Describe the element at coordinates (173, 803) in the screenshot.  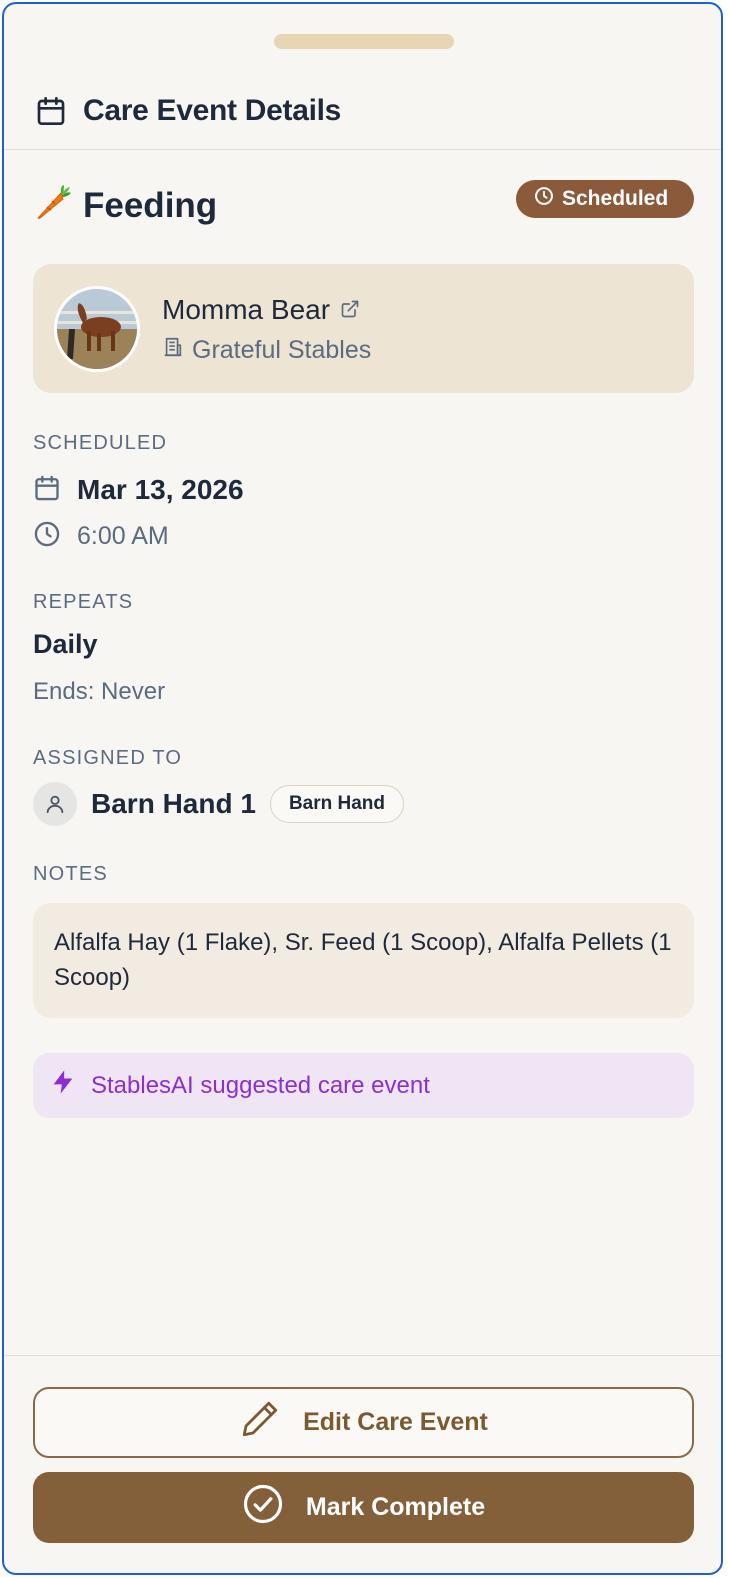
I see `assignee-name: Barn Hand 1` at that location.